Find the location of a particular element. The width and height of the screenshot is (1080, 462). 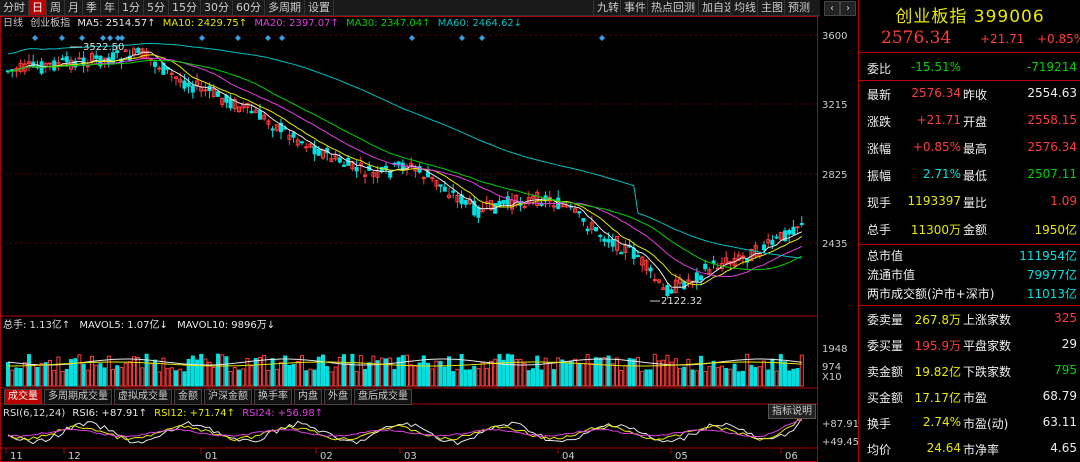

period-tab-7: 5分 is located at coordinates (156, 7).